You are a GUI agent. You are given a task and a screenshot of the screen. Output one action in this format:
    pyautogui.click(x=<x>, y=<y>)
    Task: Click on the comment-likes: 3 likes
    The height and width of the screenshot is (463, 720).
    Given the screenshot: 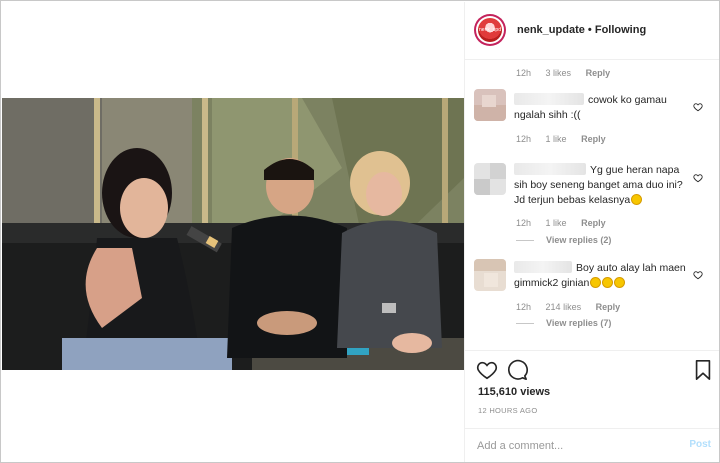 What is the action you would take?
    pyautogui.click(x=559, y=73)
    